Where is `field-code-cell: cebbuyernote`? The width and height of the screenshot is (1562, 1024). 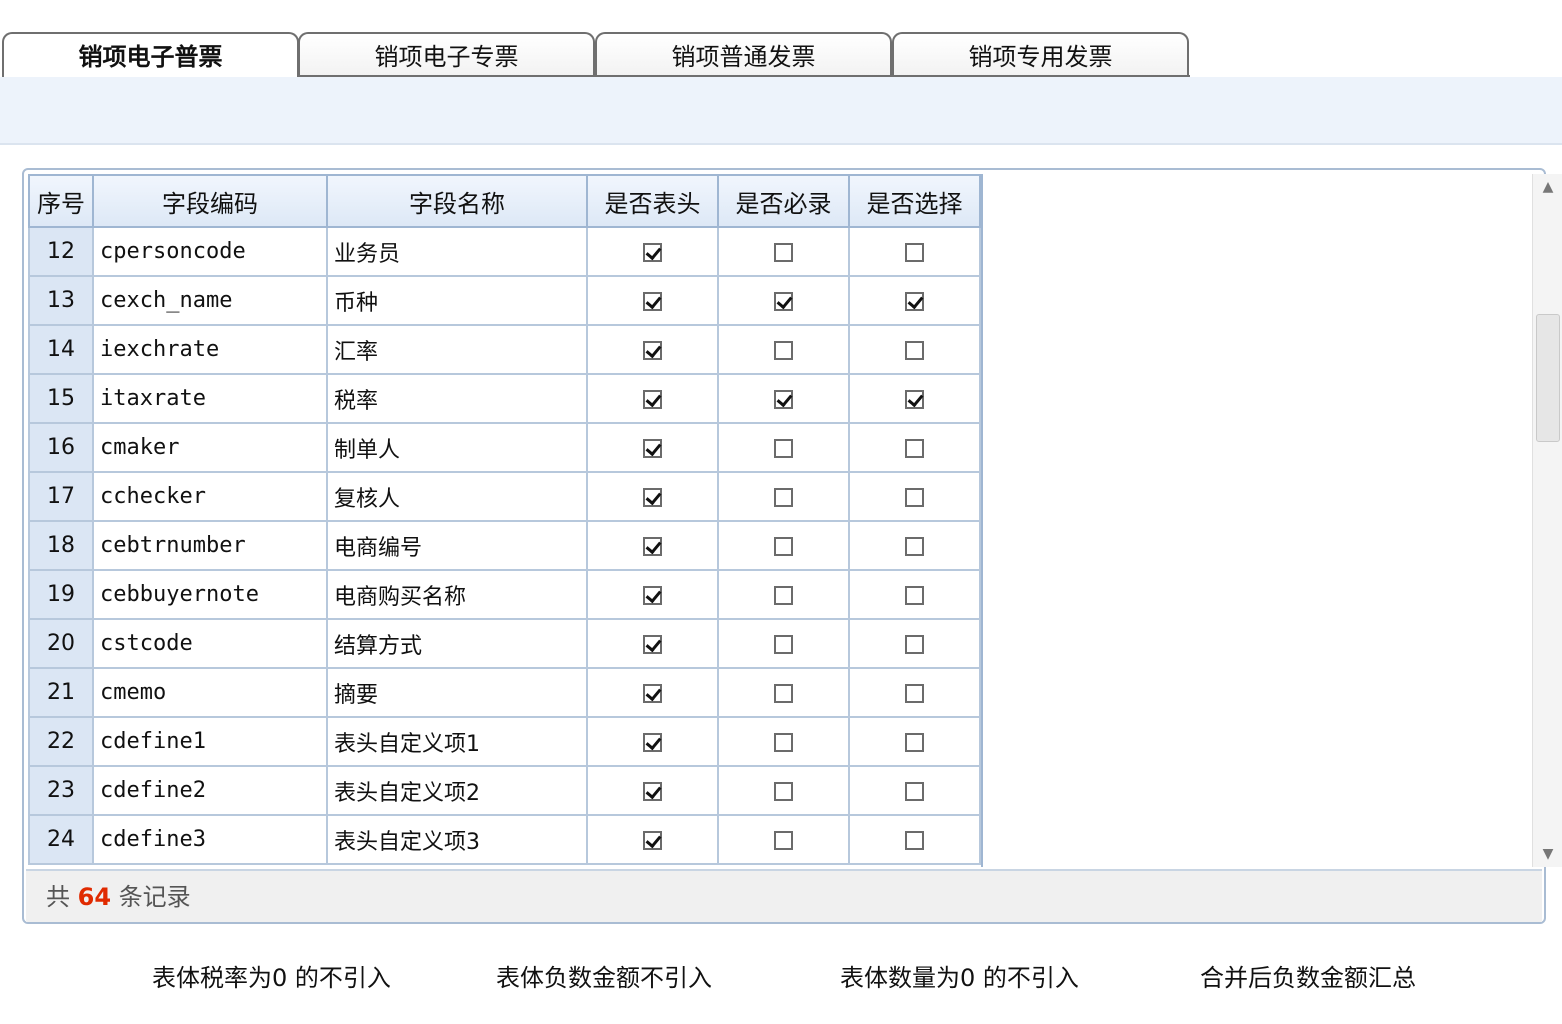 field-code-cell: cebbuyernote is located at coordinates (210, 594).